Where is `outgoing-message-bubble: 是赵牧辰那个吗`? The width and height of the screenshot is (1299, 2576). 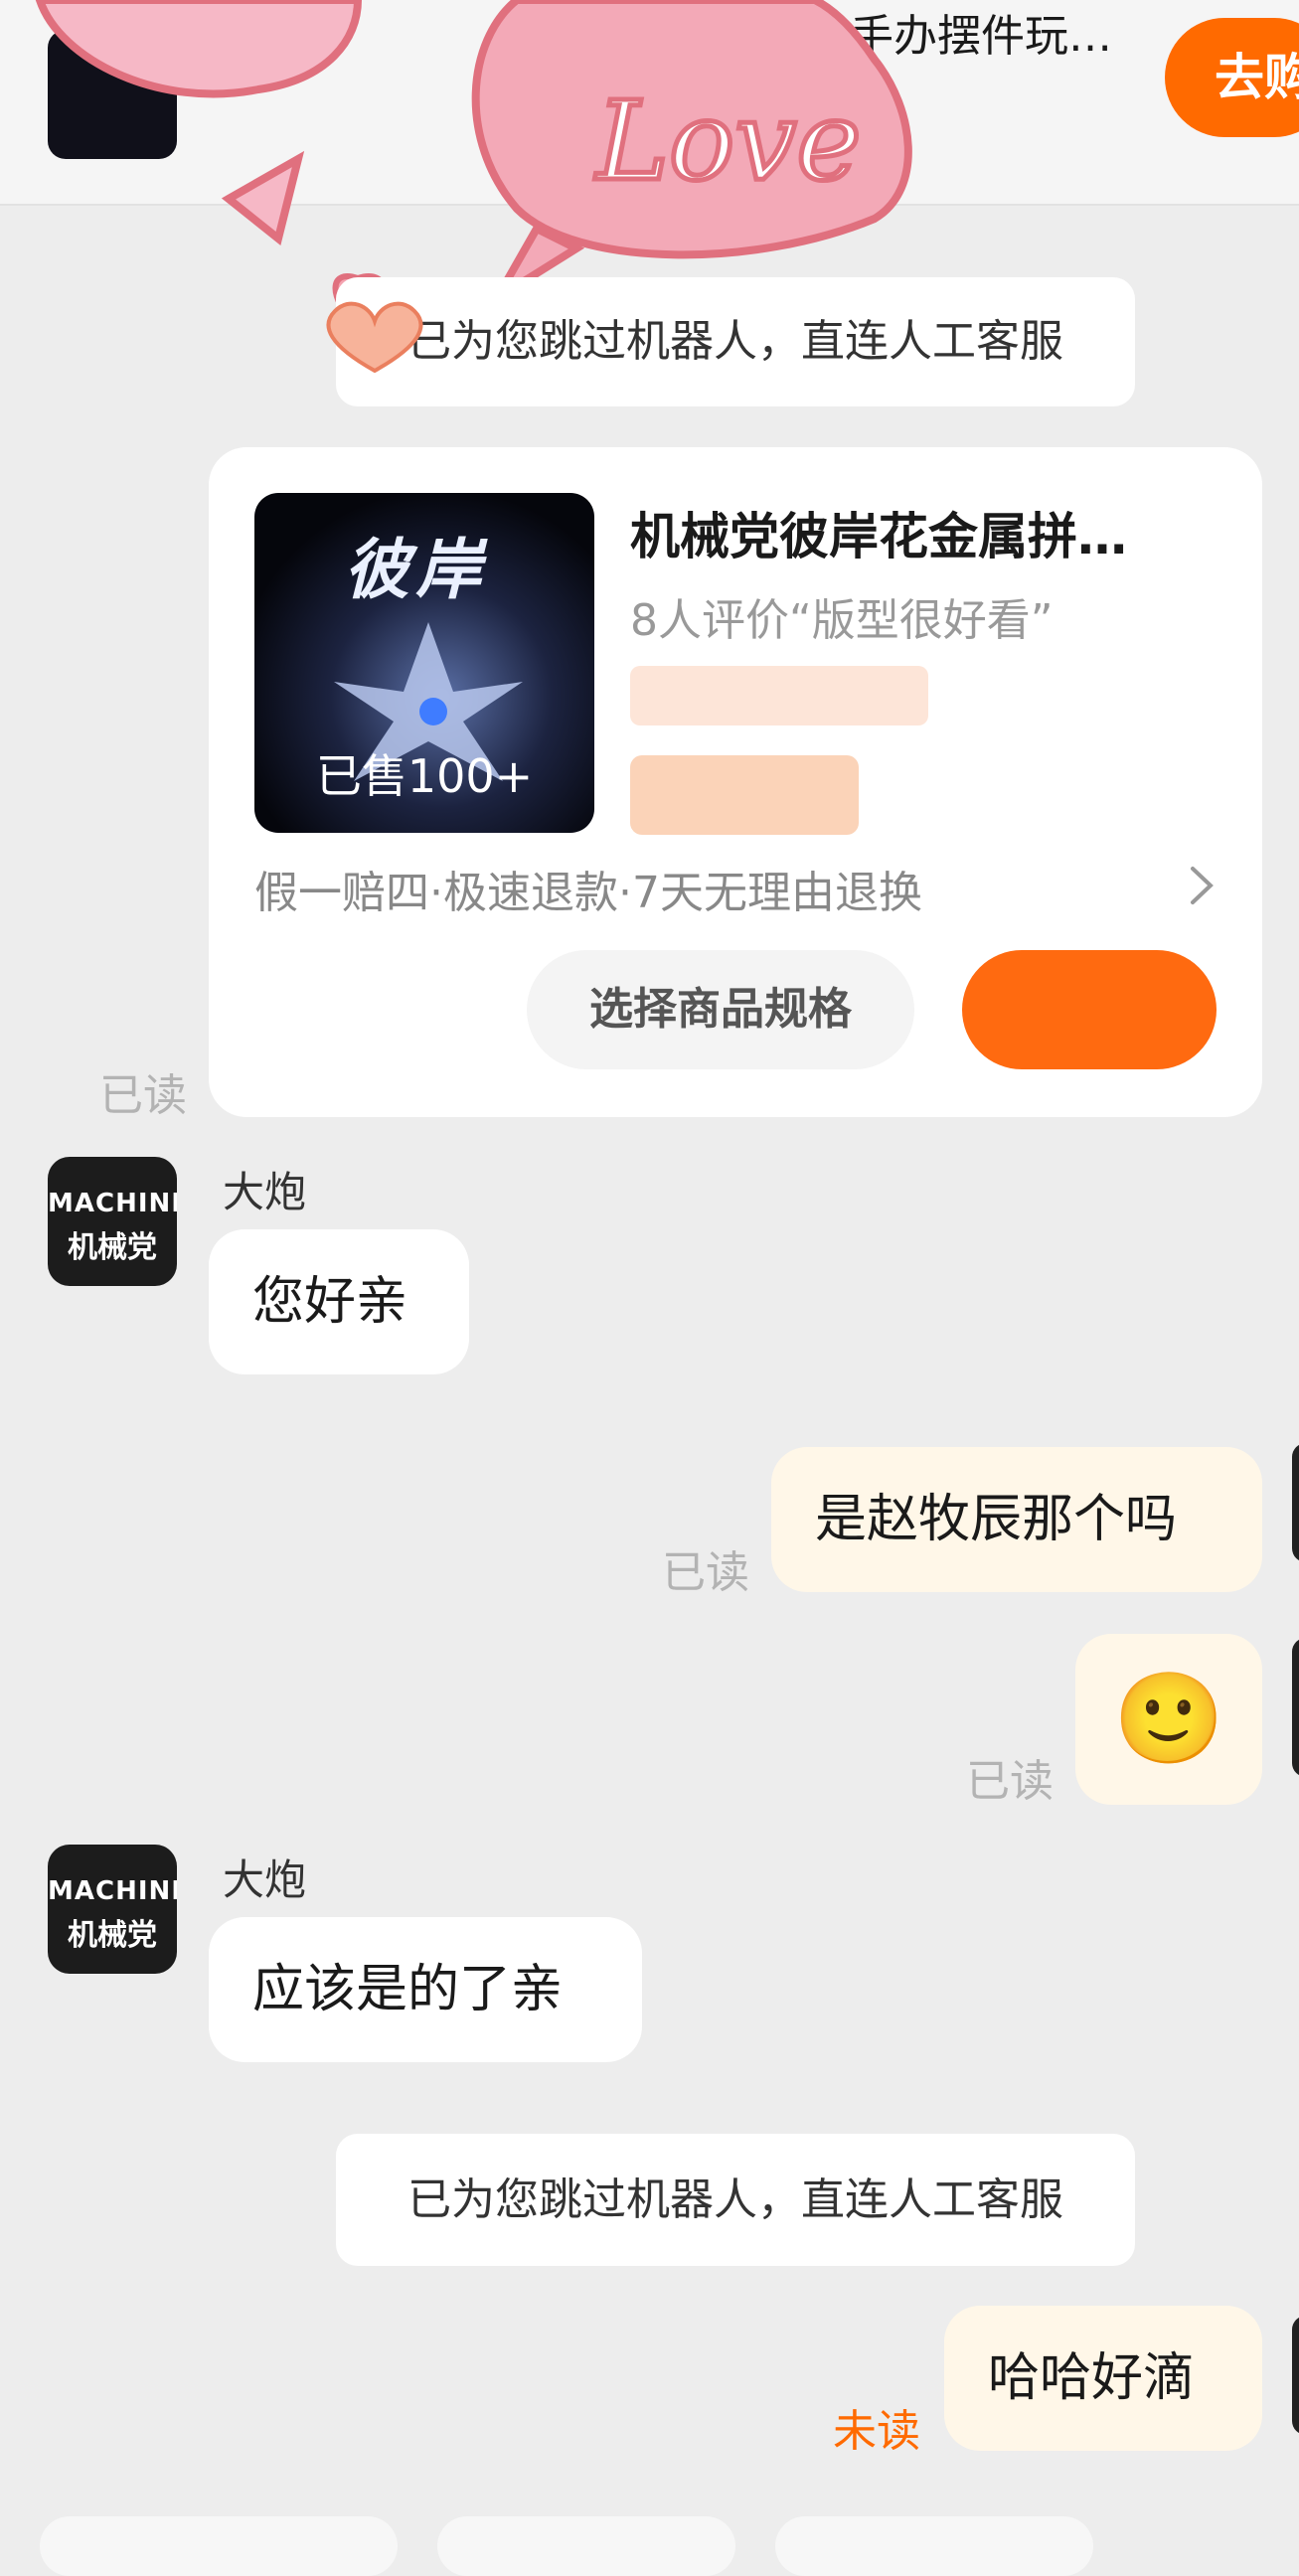
outgoing-message-bubble: 是赵牧辰那个吗 is located at coordinates (1017, 1519).